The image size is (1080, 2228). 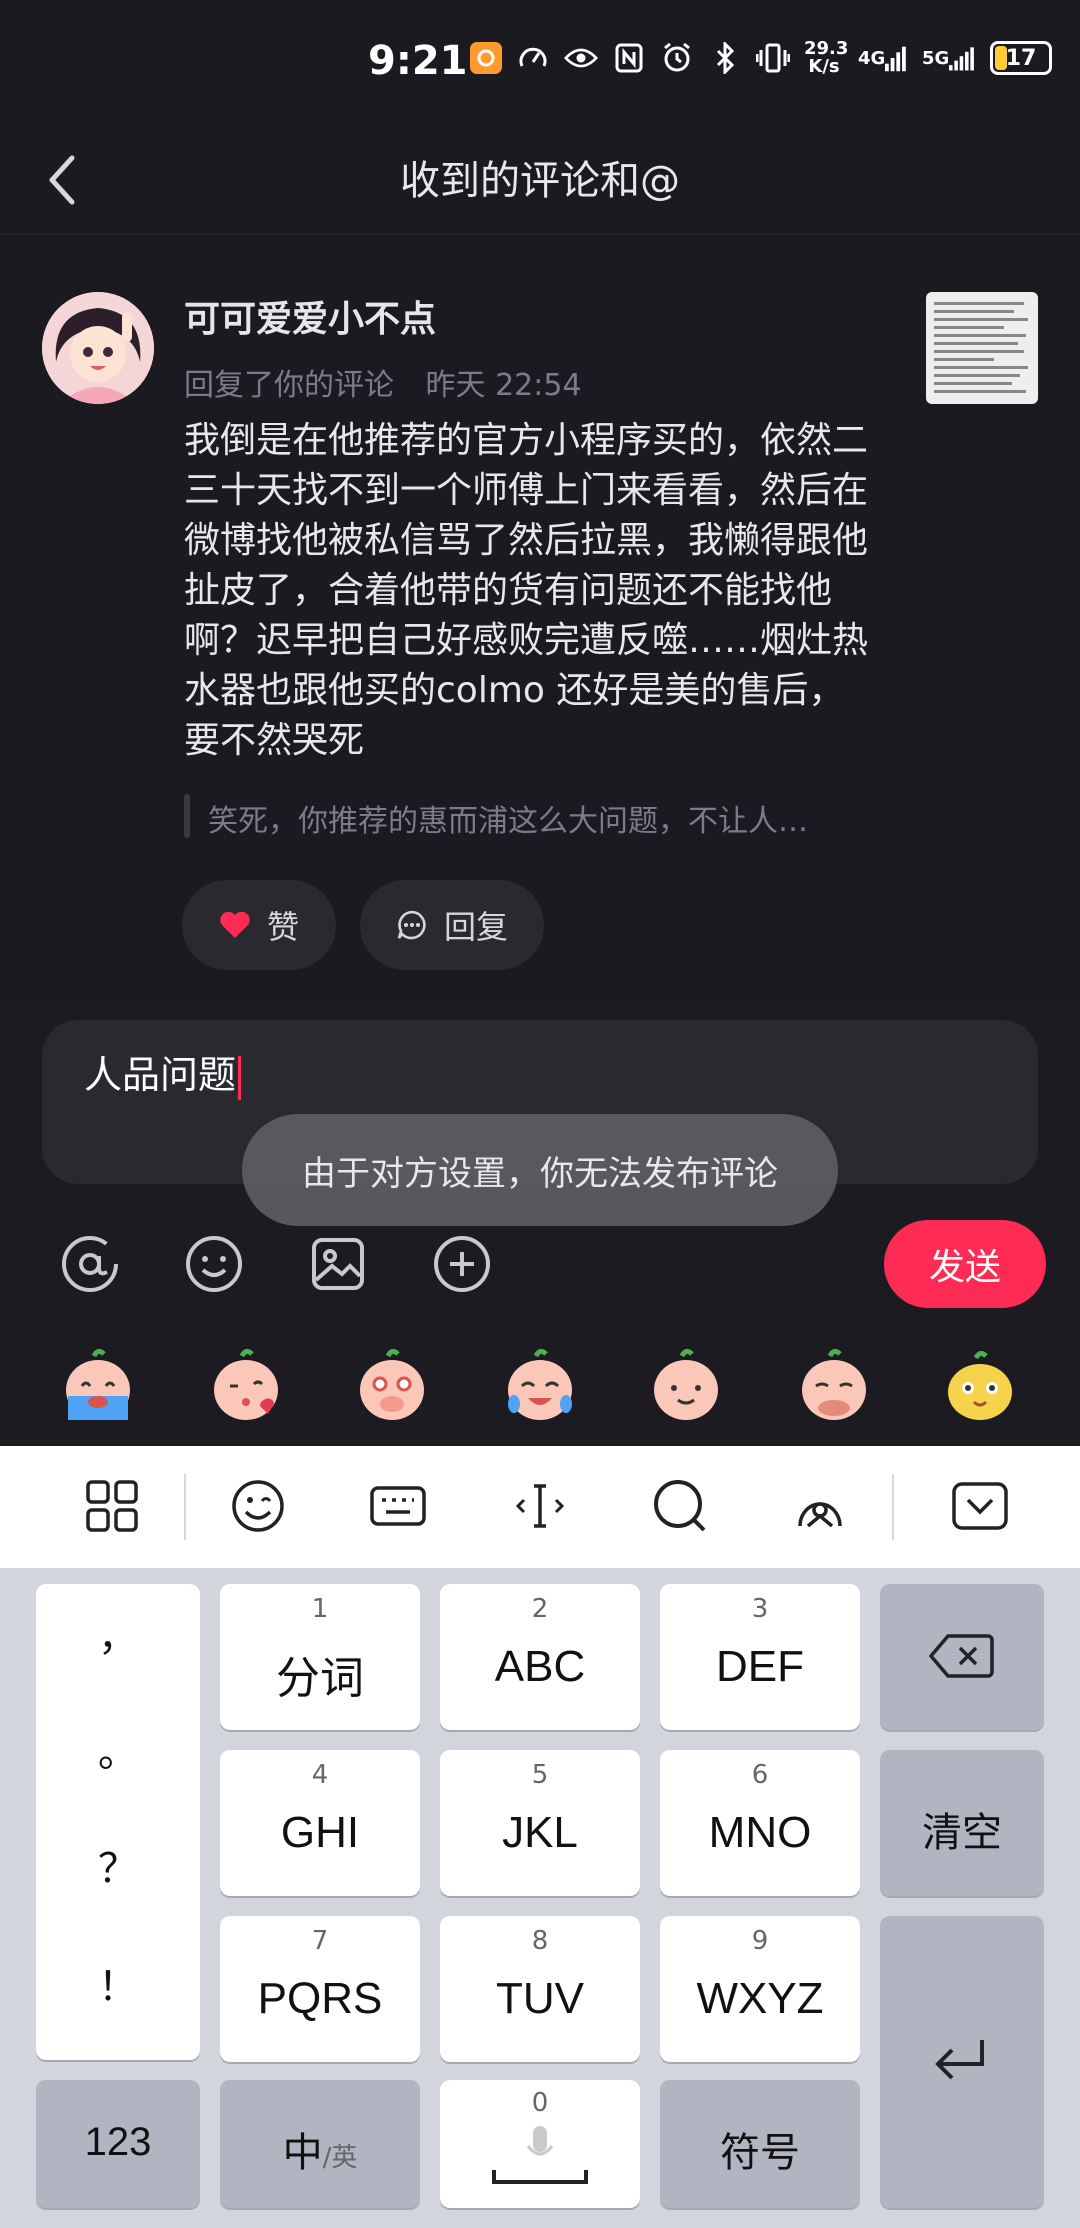 What do you see at coordinates (760, 1998) in the screenshot?
I see `key-label: WXYZ` at bounding box center [760, 1998].